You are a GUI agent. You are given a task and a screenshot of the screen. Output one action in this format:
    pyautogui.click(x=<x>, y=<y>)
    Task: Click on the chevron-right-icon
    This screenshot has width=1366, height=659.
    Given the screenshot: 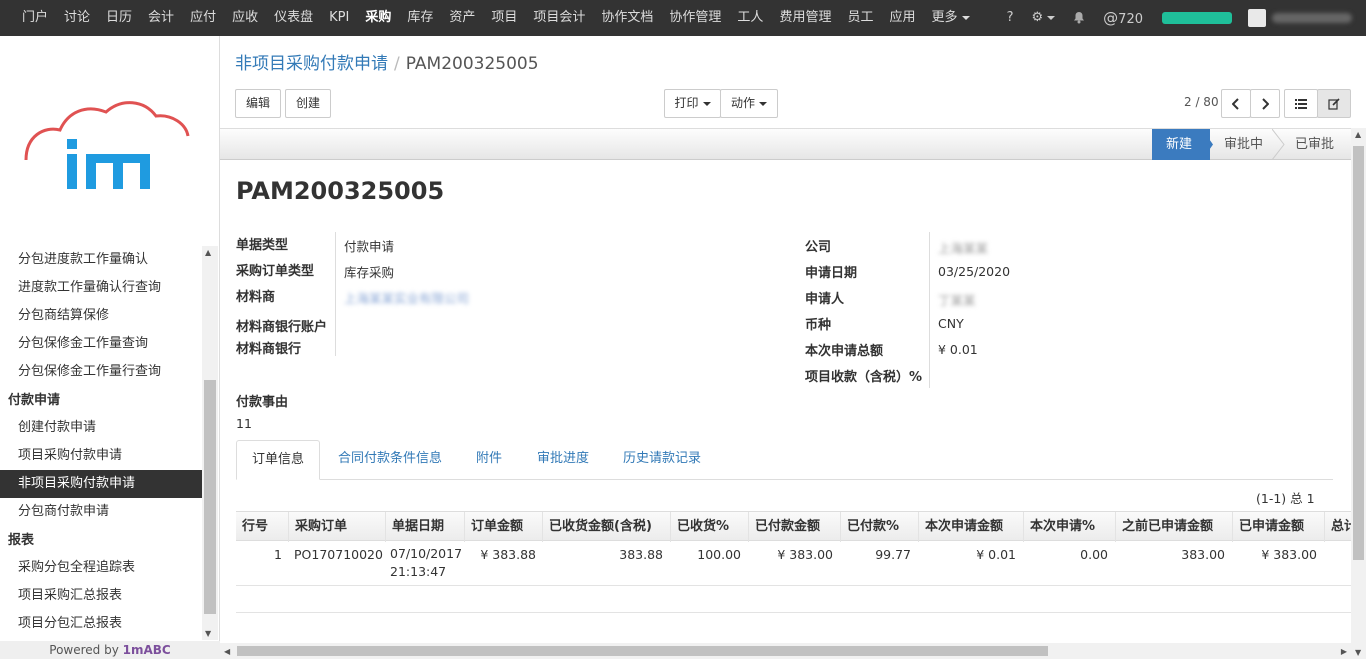 What is the action you would take?
    pyautogui.click(x=1266, y=103)
    